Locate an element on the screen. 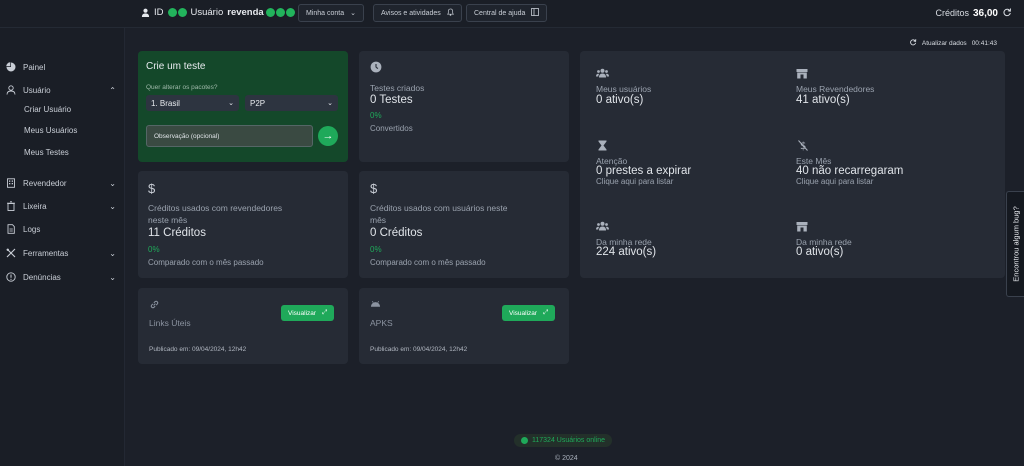  credits-display: Créditos 36,00 is located at coordinates (973, 13).